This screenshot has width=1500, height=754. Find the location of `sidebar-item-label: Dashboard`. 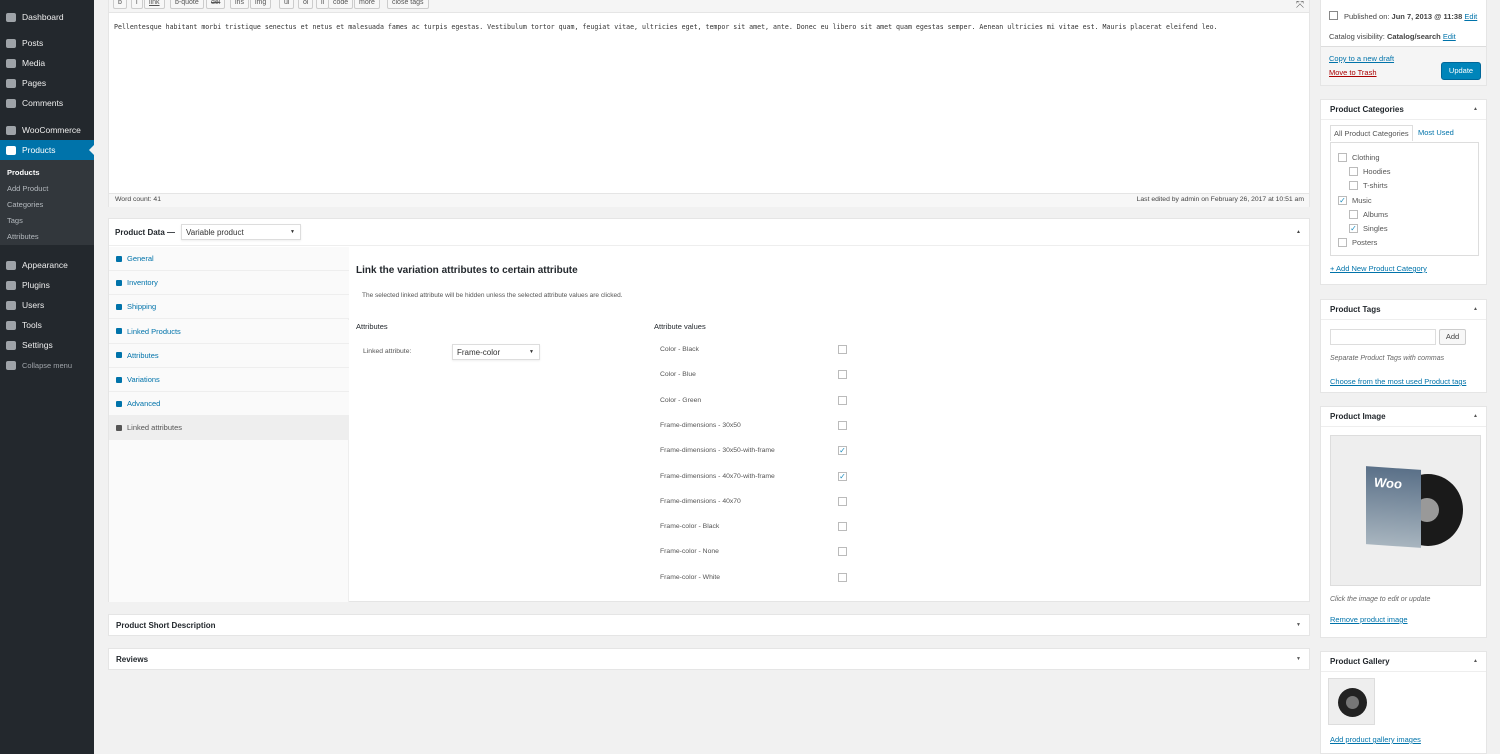

sidebar-item-label: Dashboard is located at coordinates (43, 17).